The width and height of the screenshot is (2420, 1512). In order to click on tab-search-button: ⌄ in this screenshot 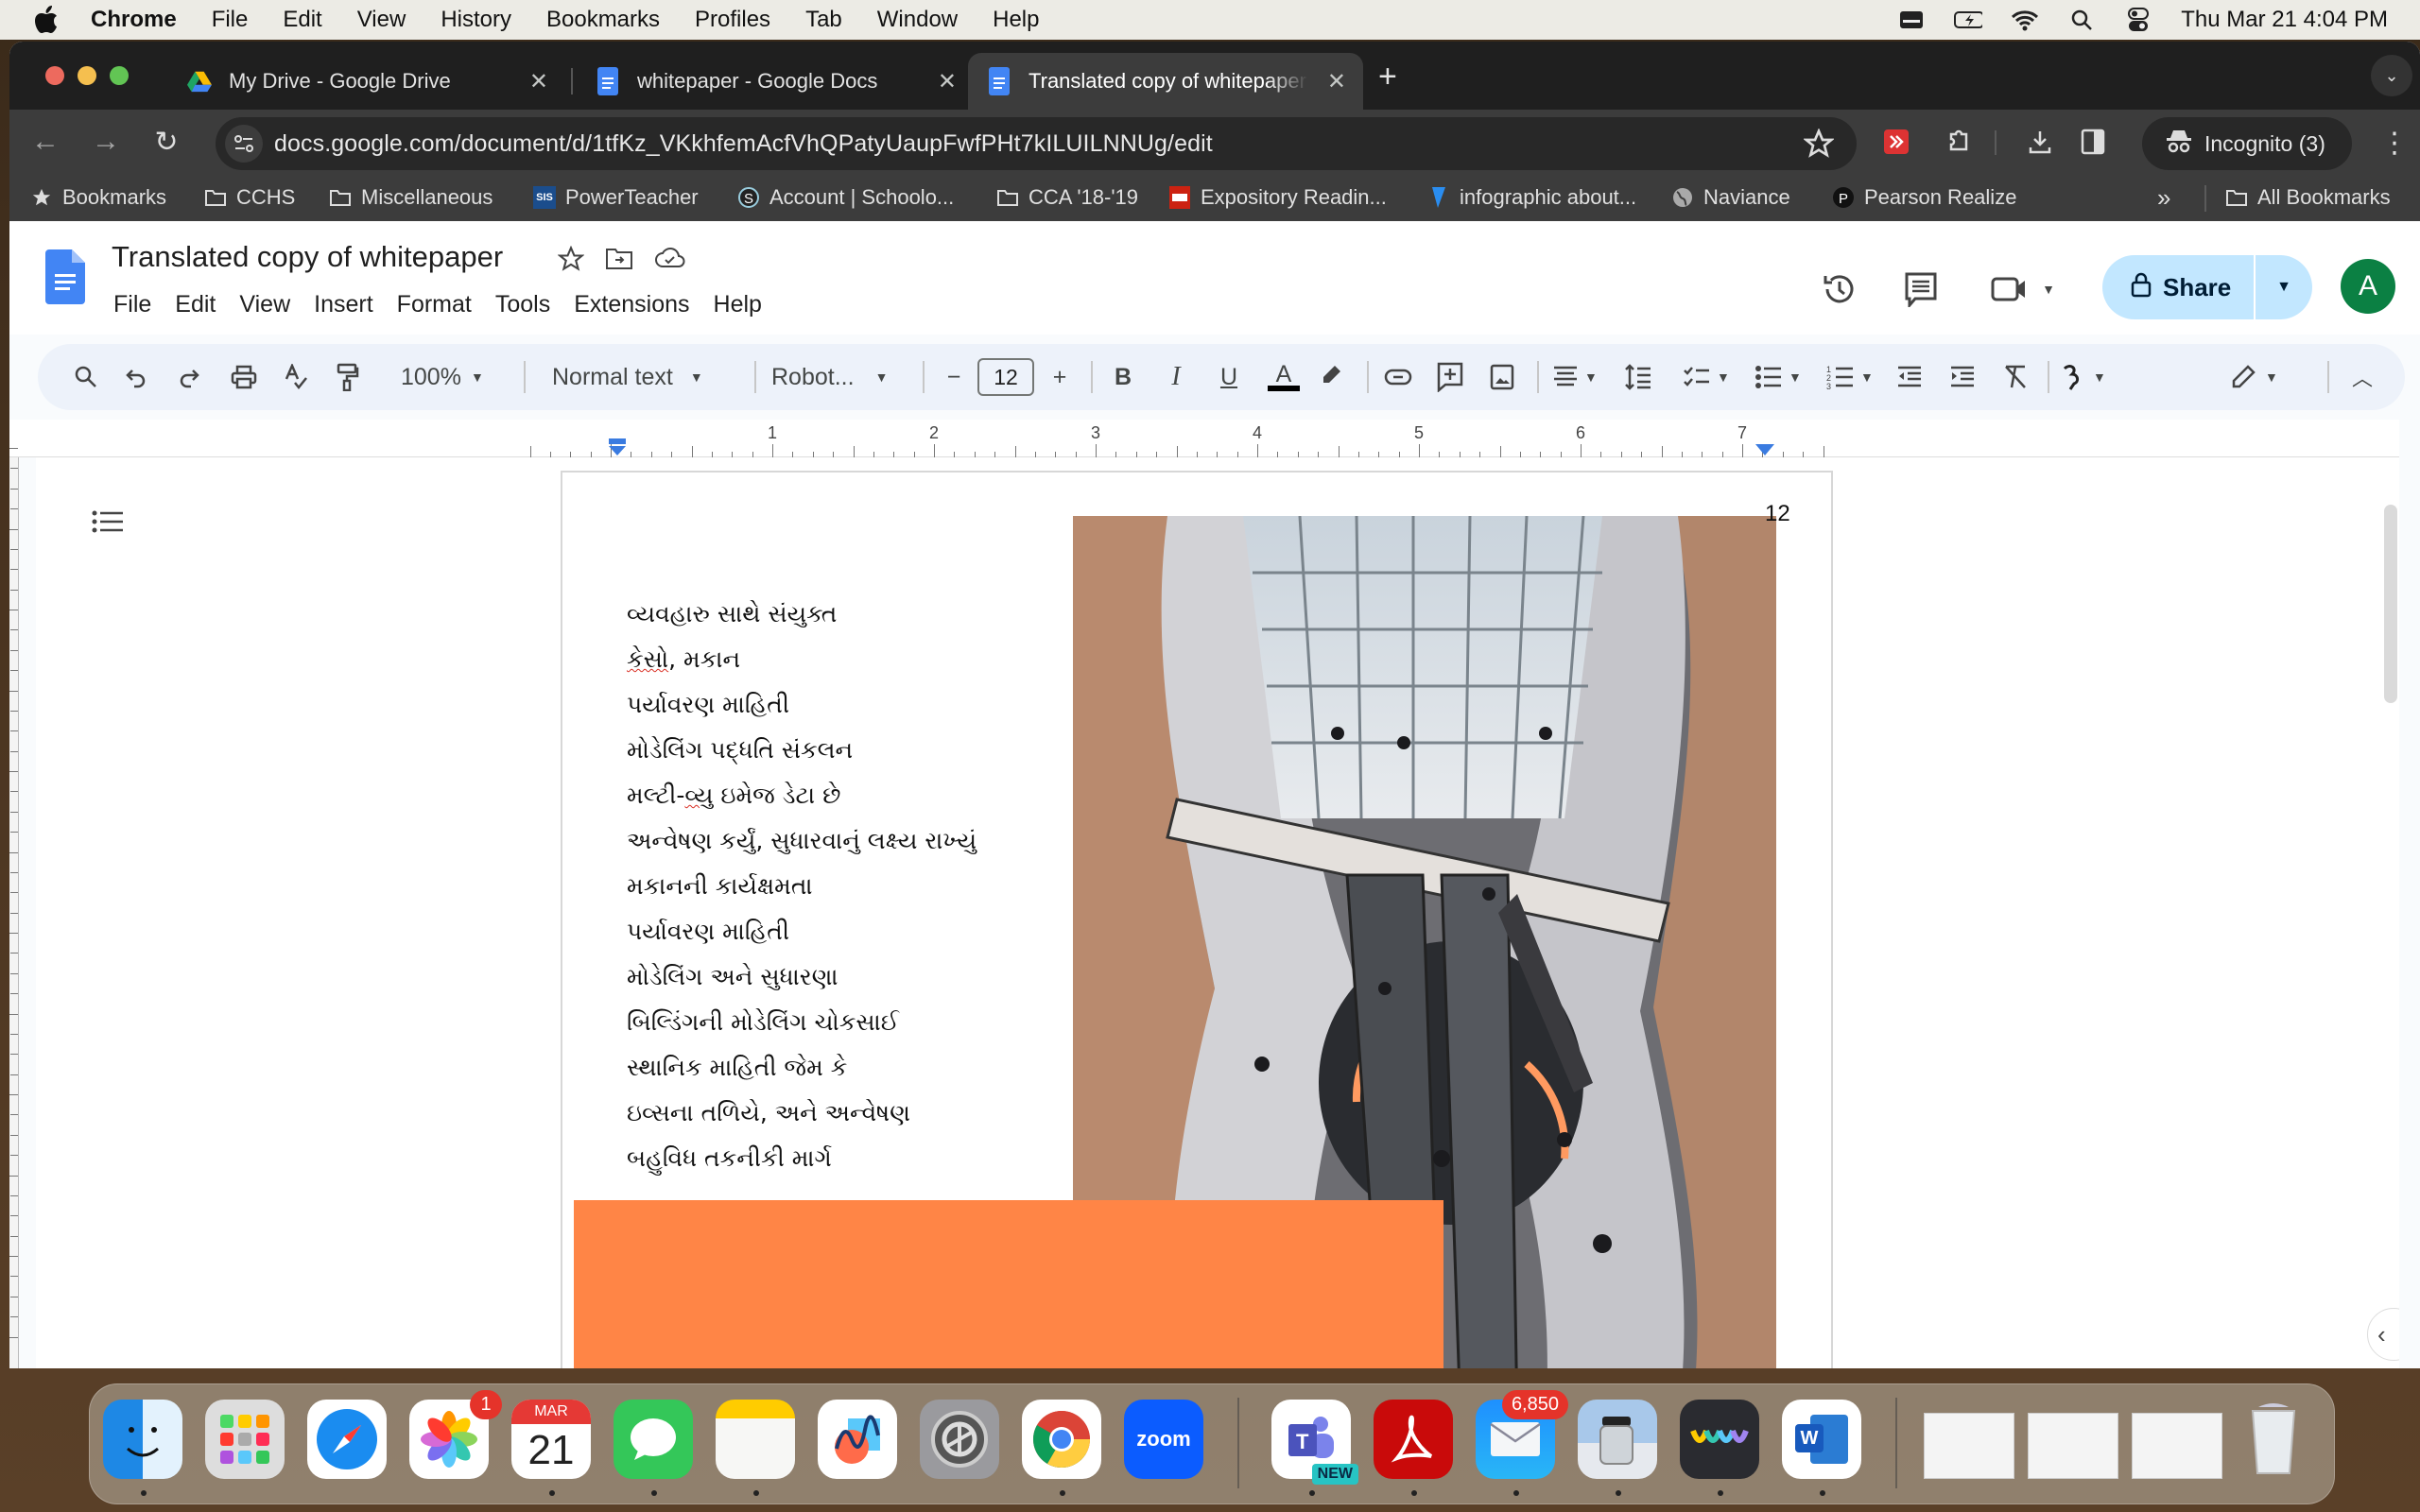, I will do `click(2391, 75)`.